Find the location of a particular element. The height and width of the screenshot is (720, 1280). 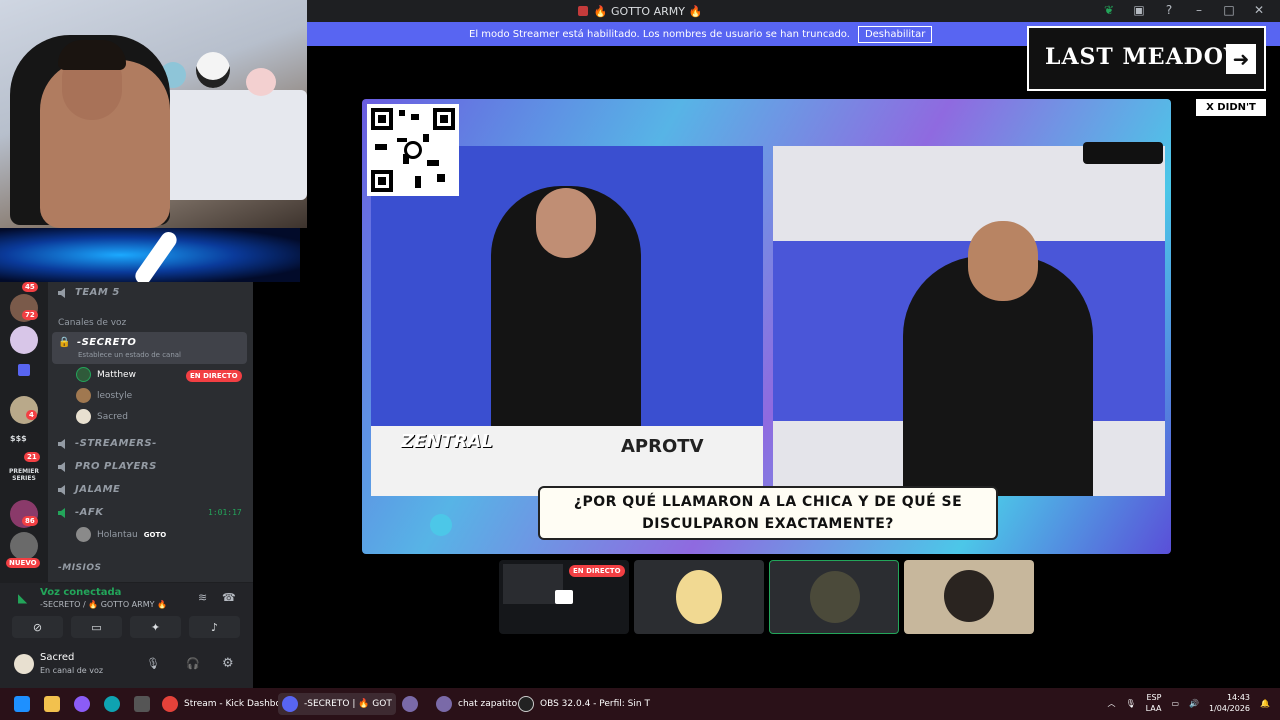

last-meadow-banner: LAST MEADOW ➜ is located at coordinates (1146, 58).